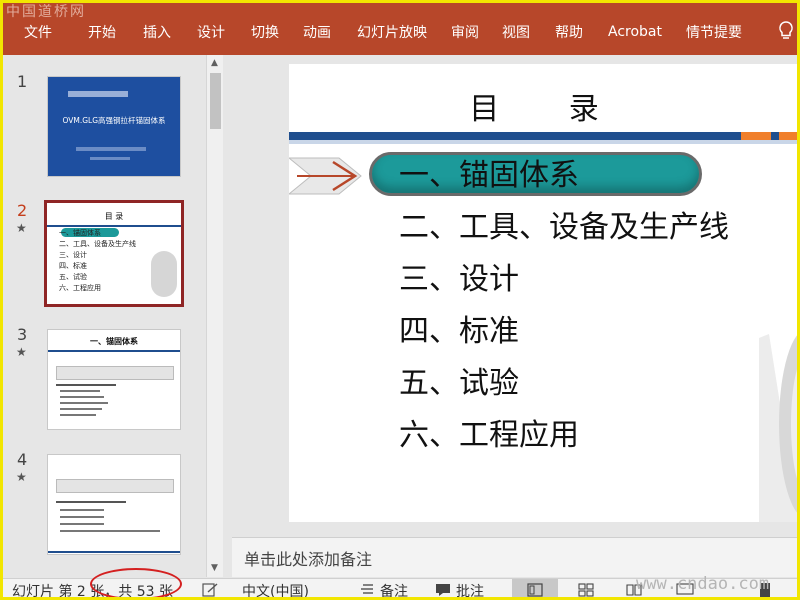  I want to click on thumbnail-slide: OVM.GLG高强钢拉杆锚固体系, so click(114, 126).